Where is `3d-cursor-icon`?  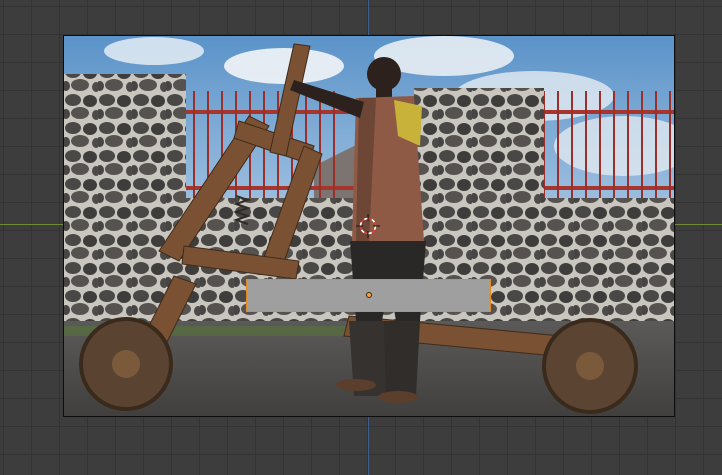
3d-cursor-icon is located at coordinates (368, 226).